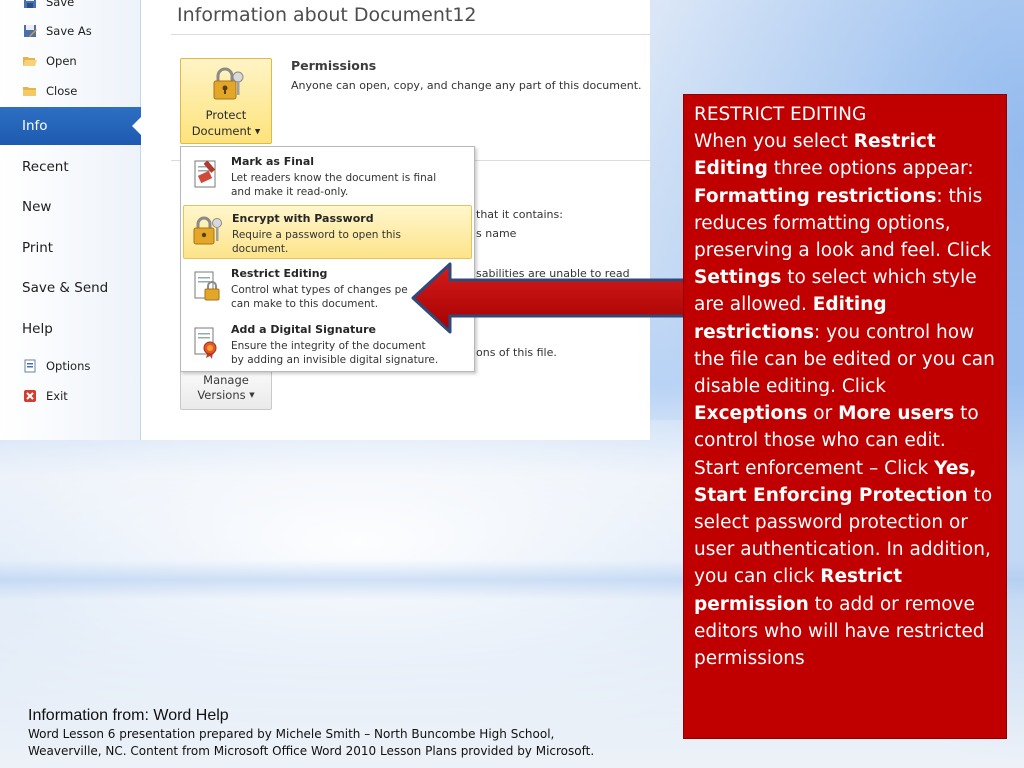  I want to click on save-as-icon, so click(30, 31).